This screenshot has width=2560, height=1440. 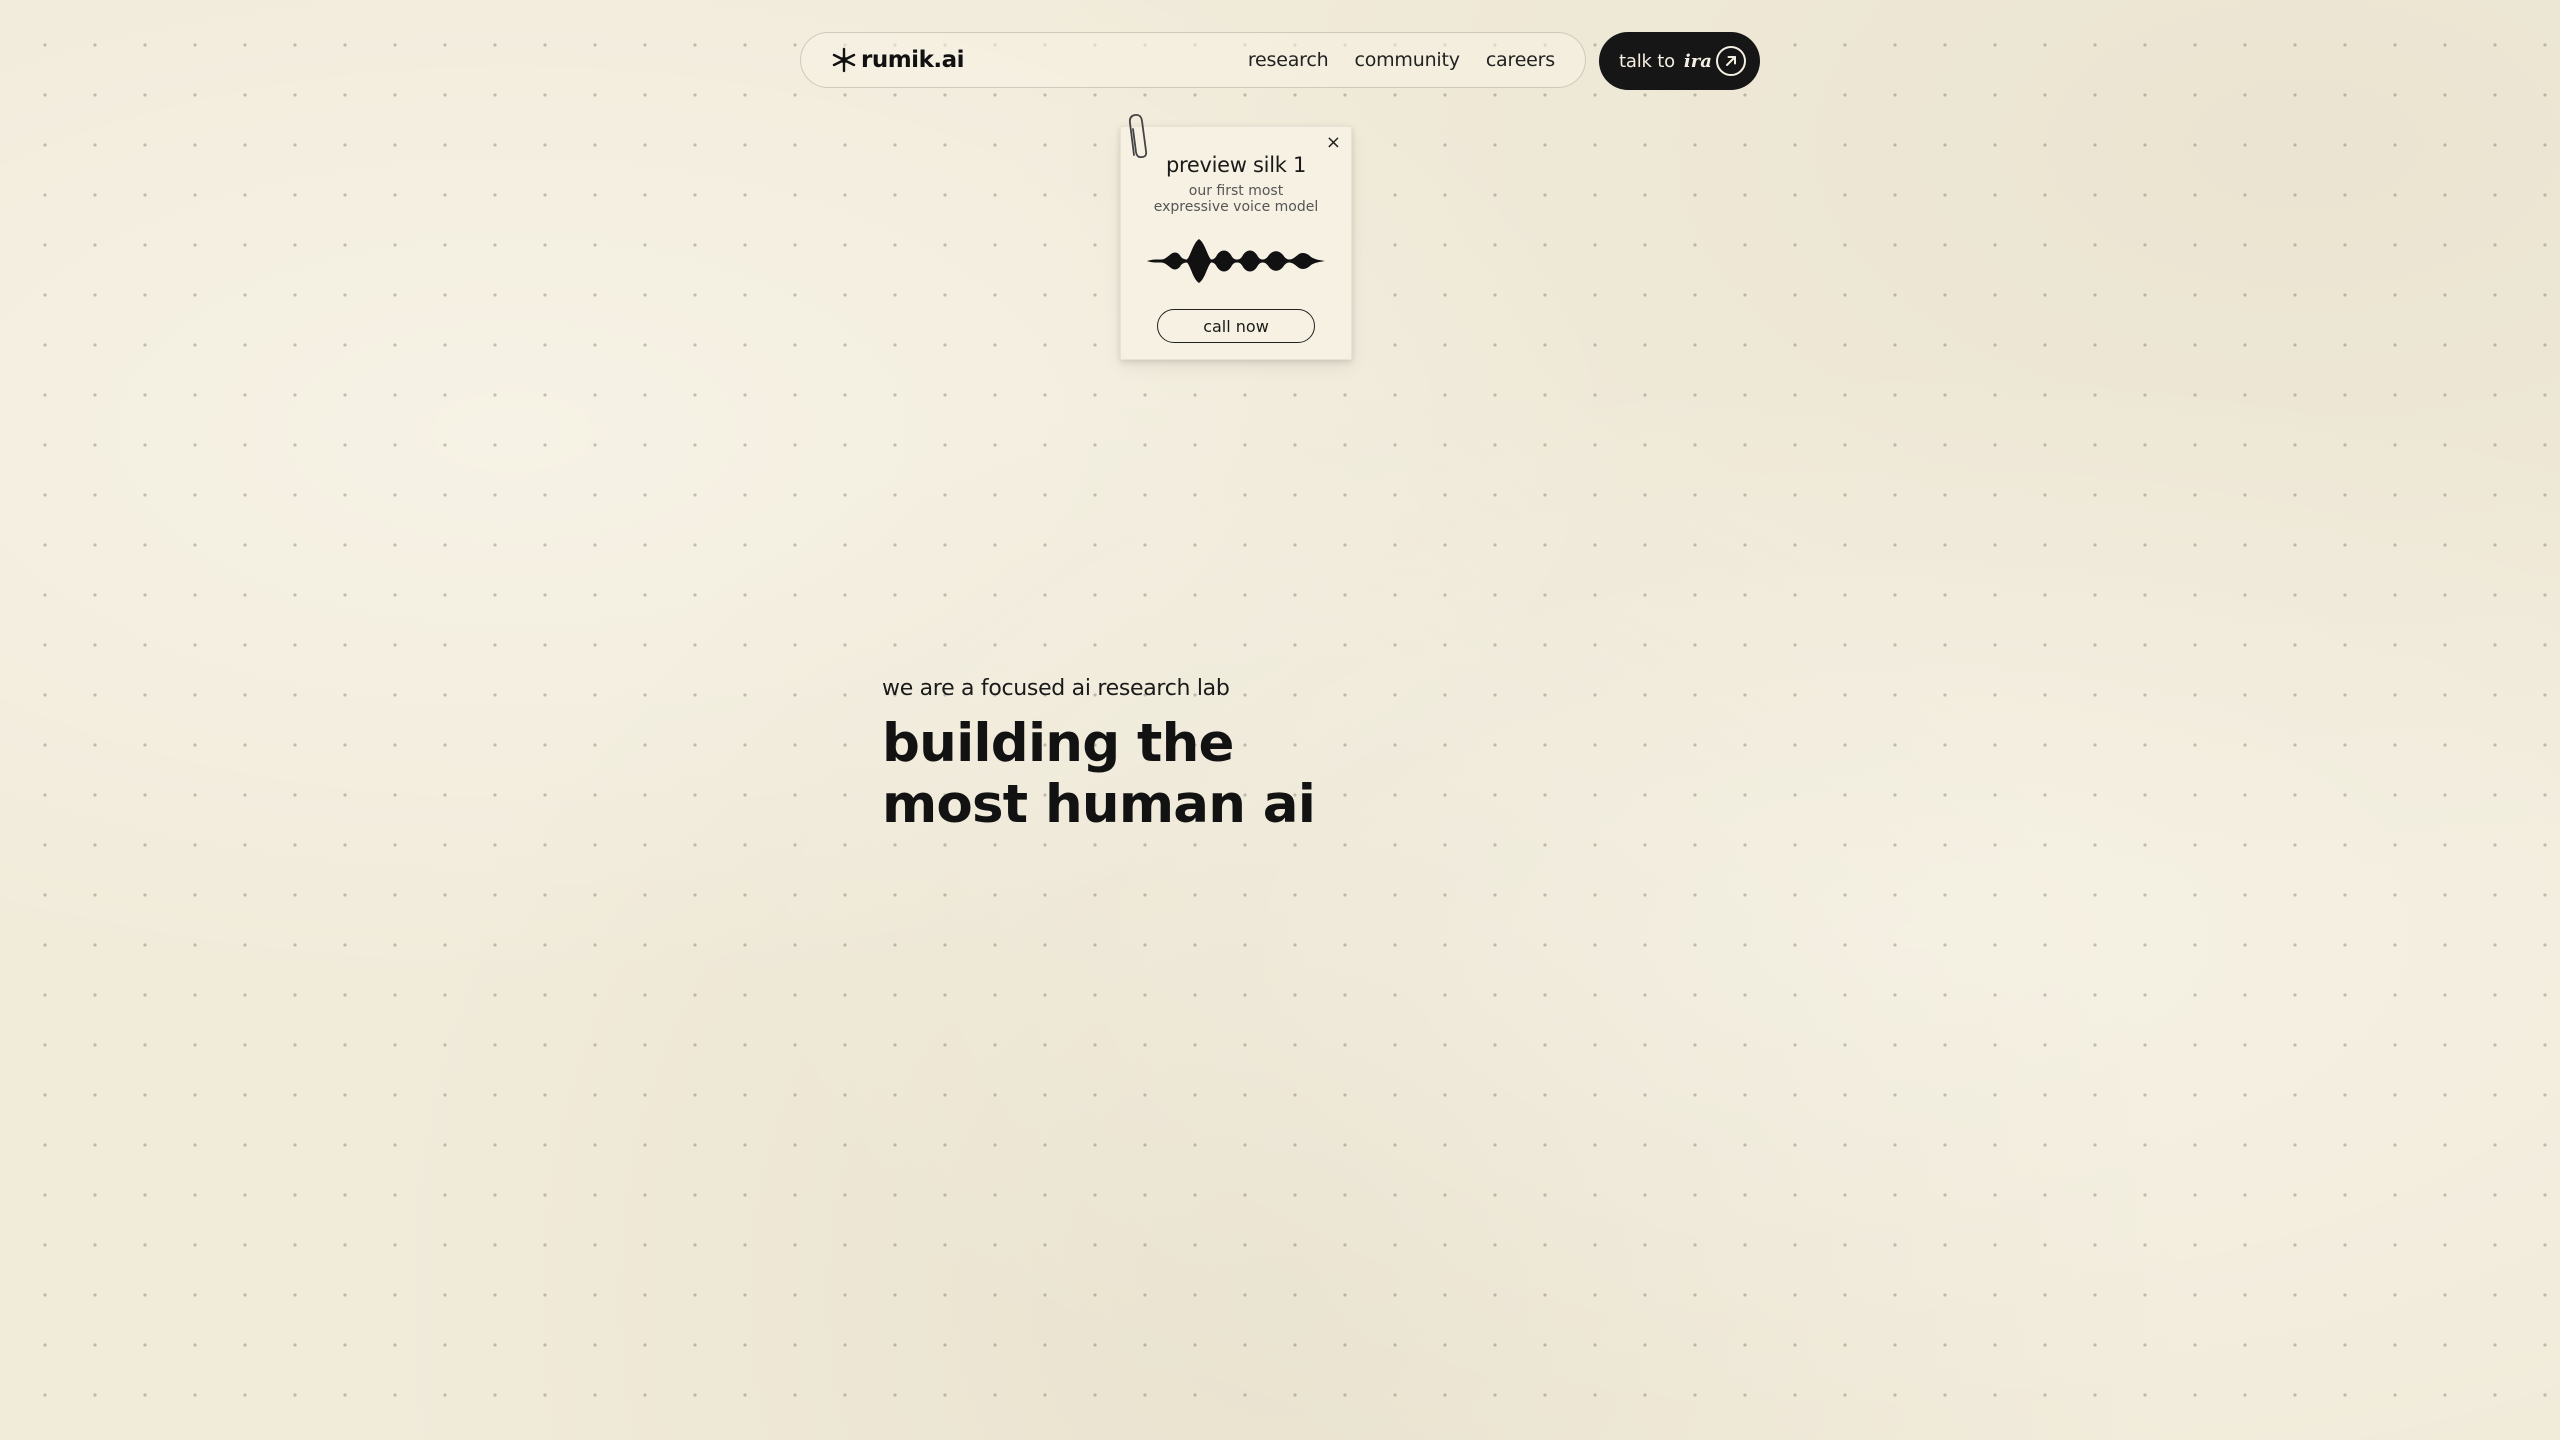 What do you see at coordinates (913, 60) in the screenshot?
I see `logo-text: rumik.ai` at bounding box center [913, 60].